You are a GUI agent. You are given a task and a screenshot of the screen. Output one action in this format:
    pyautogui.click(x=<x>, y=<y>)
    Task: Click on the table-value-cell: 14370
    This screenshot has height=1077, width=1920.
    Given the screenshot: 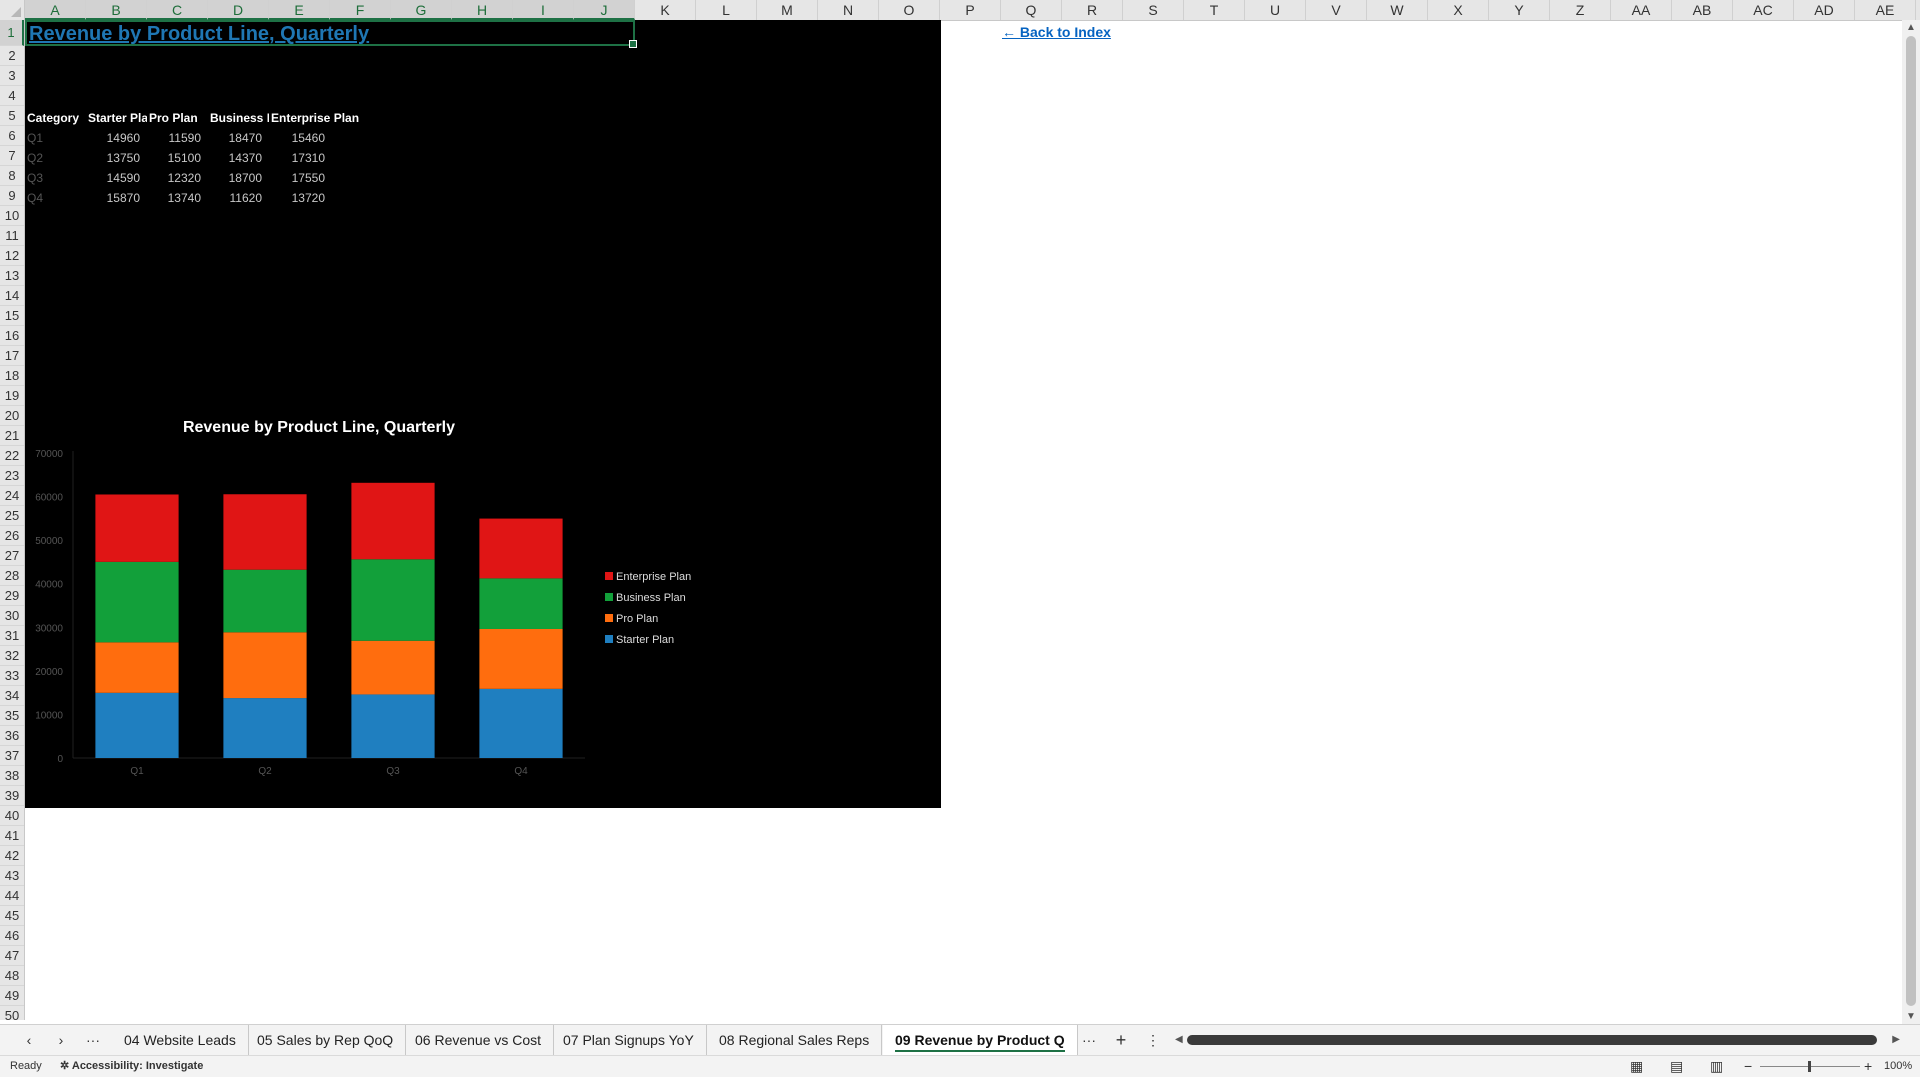 What is the action you would take?
    pyautogui.click(x=235, y=158)
    